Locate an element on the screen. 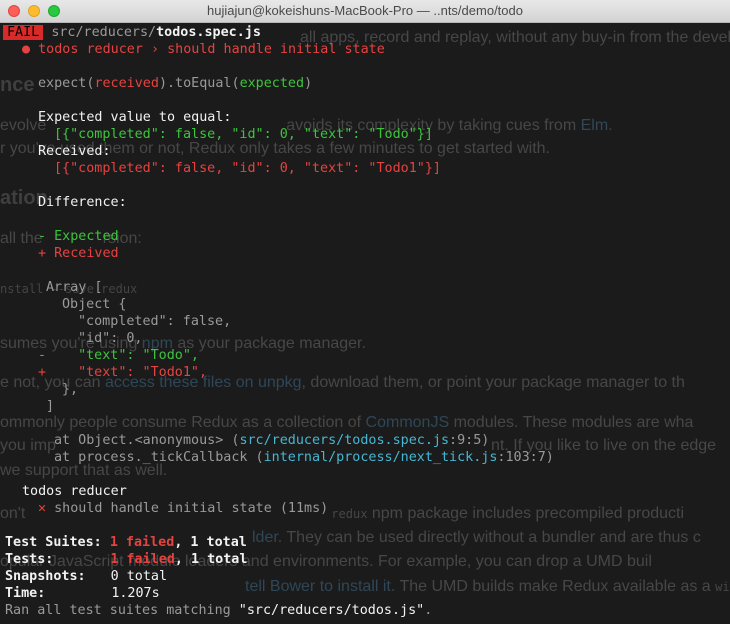 The width and height of the screenshot is (730, 624). received-label: Received: is located at coordinates (74, 151).